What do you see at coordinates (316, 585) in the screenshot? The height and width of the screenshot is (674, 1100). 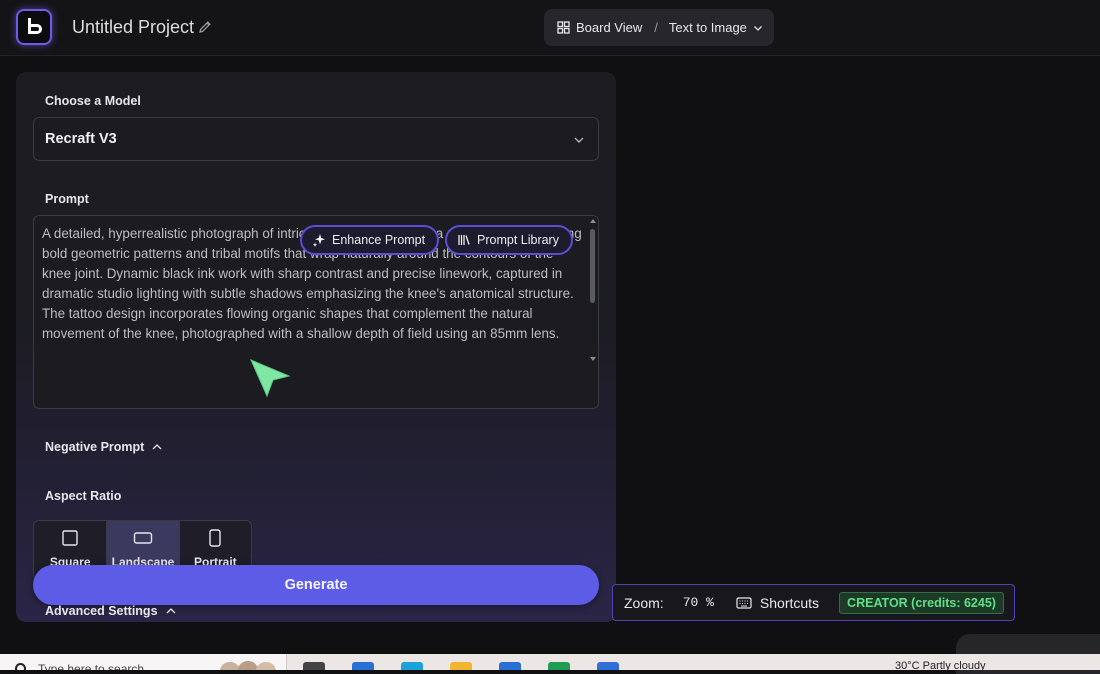 I see `generate-button: Generate` at bounding box center [316, 585].